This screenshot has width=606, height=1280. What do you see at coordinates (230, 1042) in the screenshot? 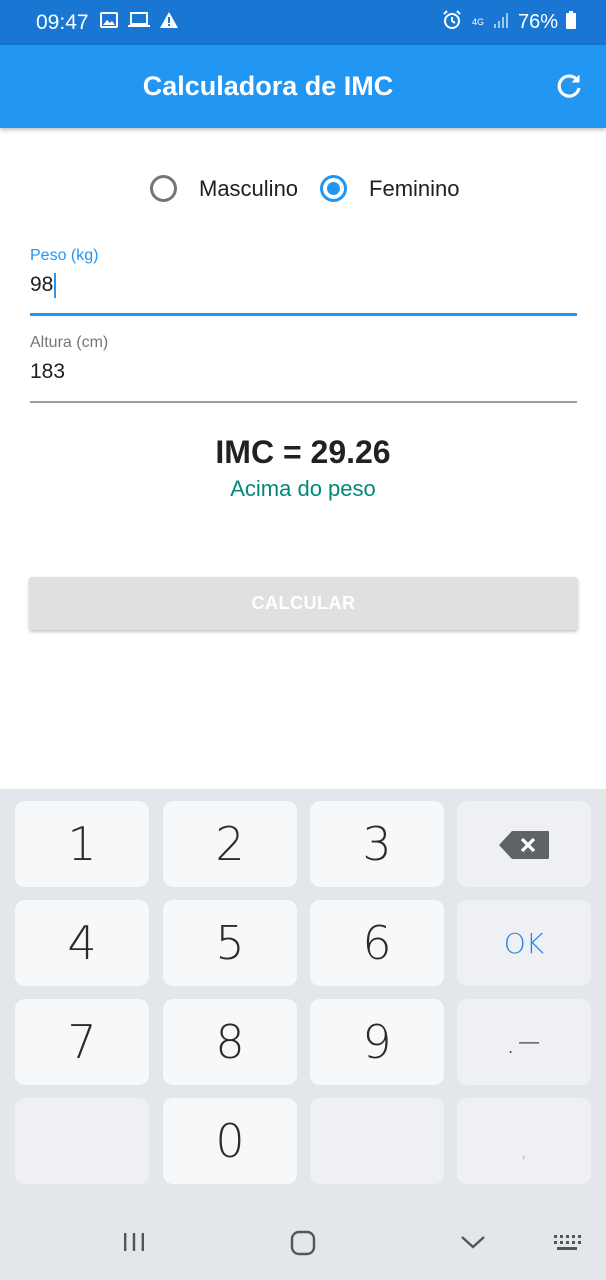
I see `key-8: 8` at bounding box center [230, 1042].